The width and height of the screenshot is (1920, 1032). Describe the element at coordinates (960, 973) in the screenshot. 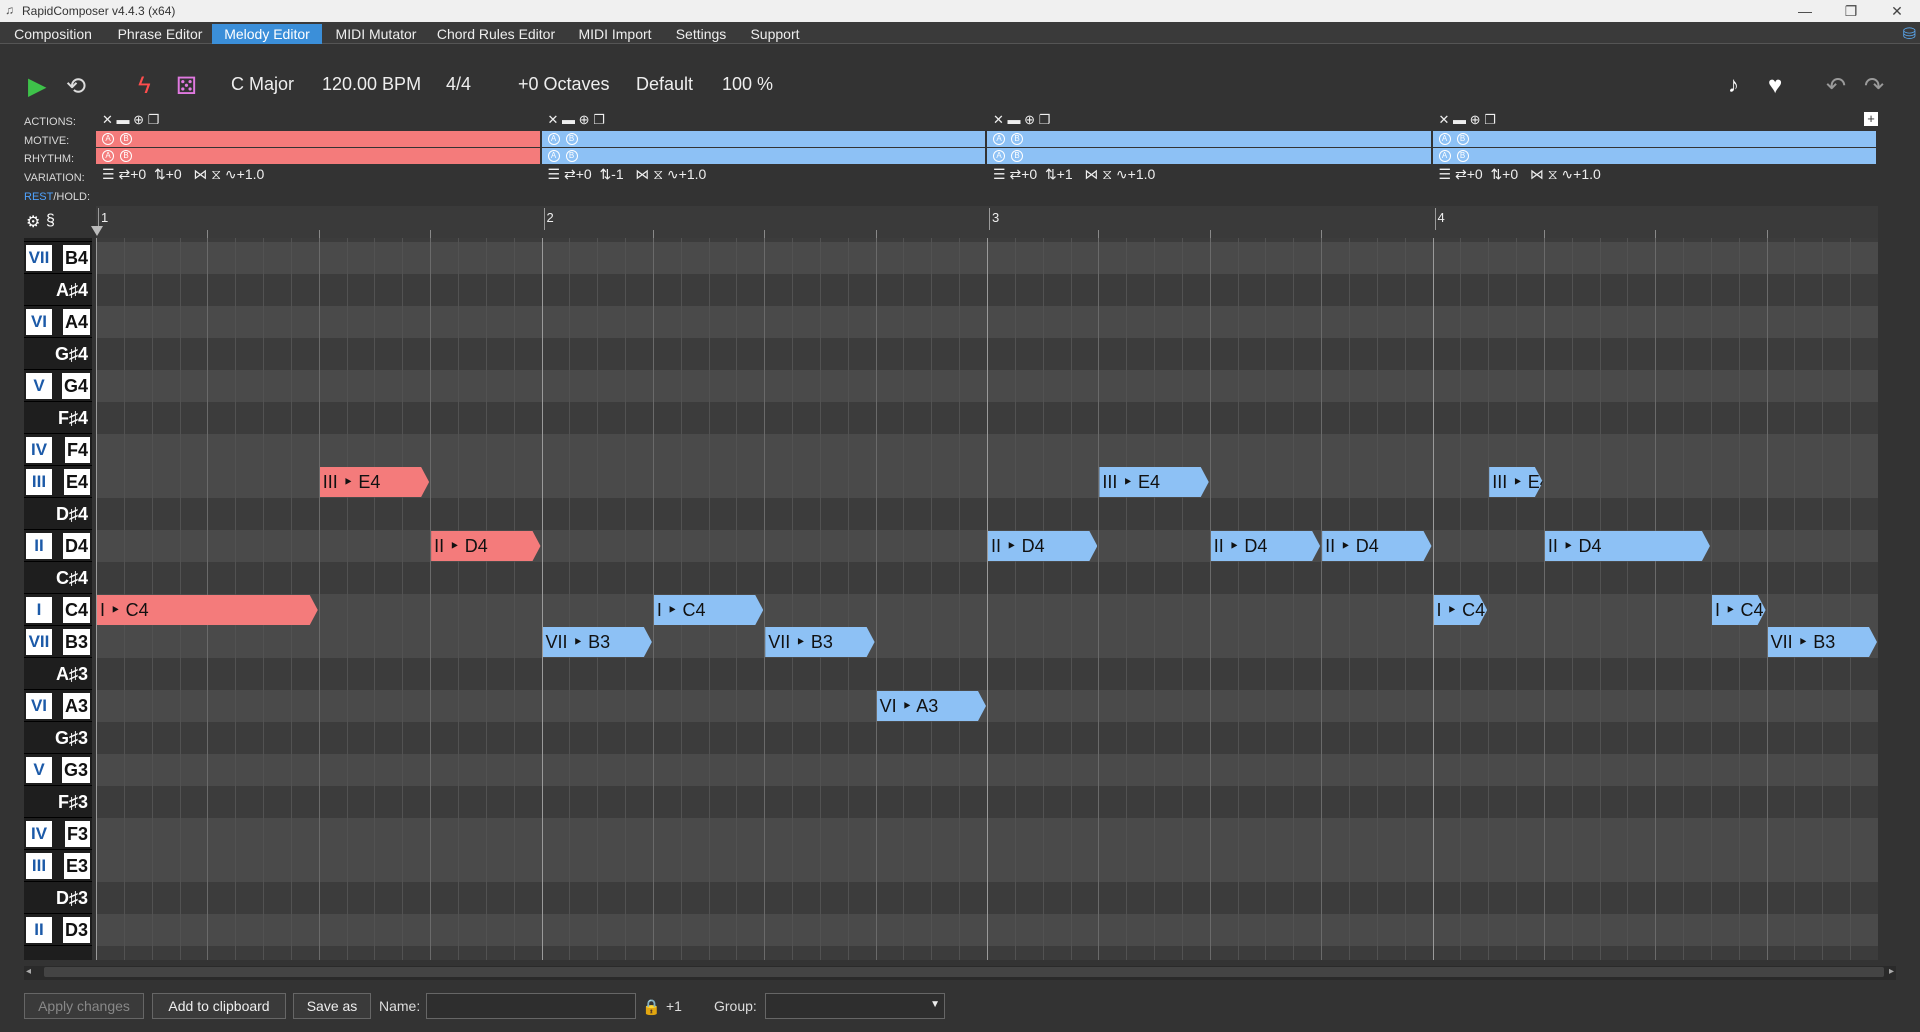

I see `horizontal-scrollbar: ◂ ▸` at that location.